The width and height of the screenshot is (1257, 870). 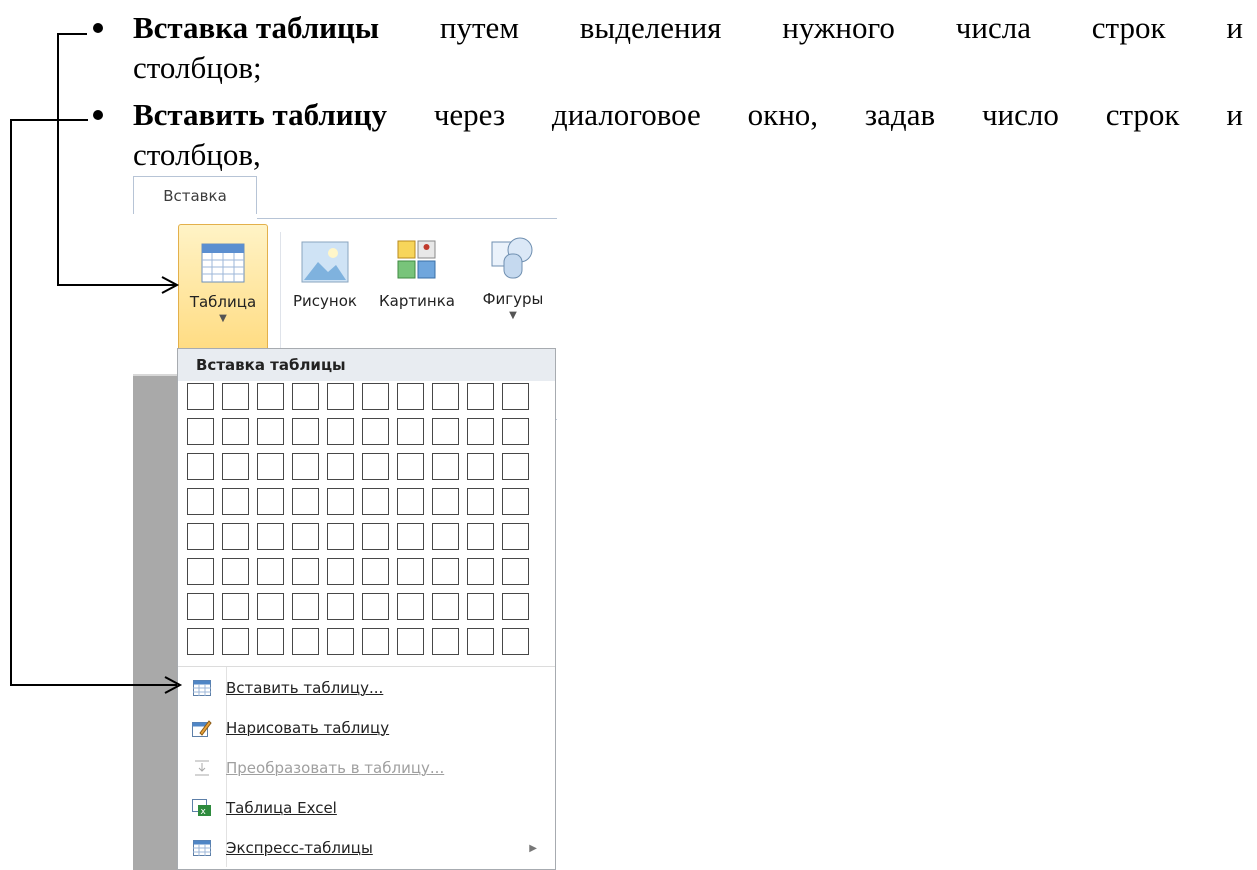 I want to click on svg-text: x, so click(x=204, y=812).